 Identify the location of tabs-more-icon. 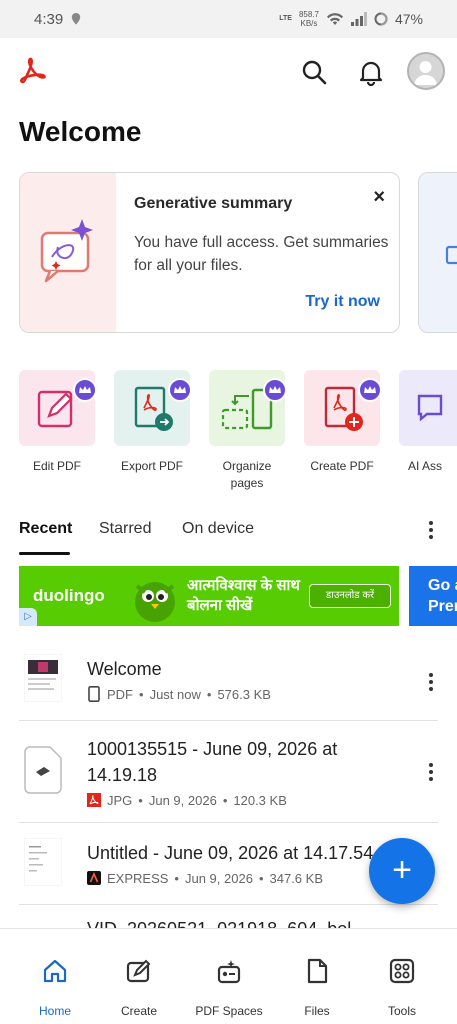
(431, 530).